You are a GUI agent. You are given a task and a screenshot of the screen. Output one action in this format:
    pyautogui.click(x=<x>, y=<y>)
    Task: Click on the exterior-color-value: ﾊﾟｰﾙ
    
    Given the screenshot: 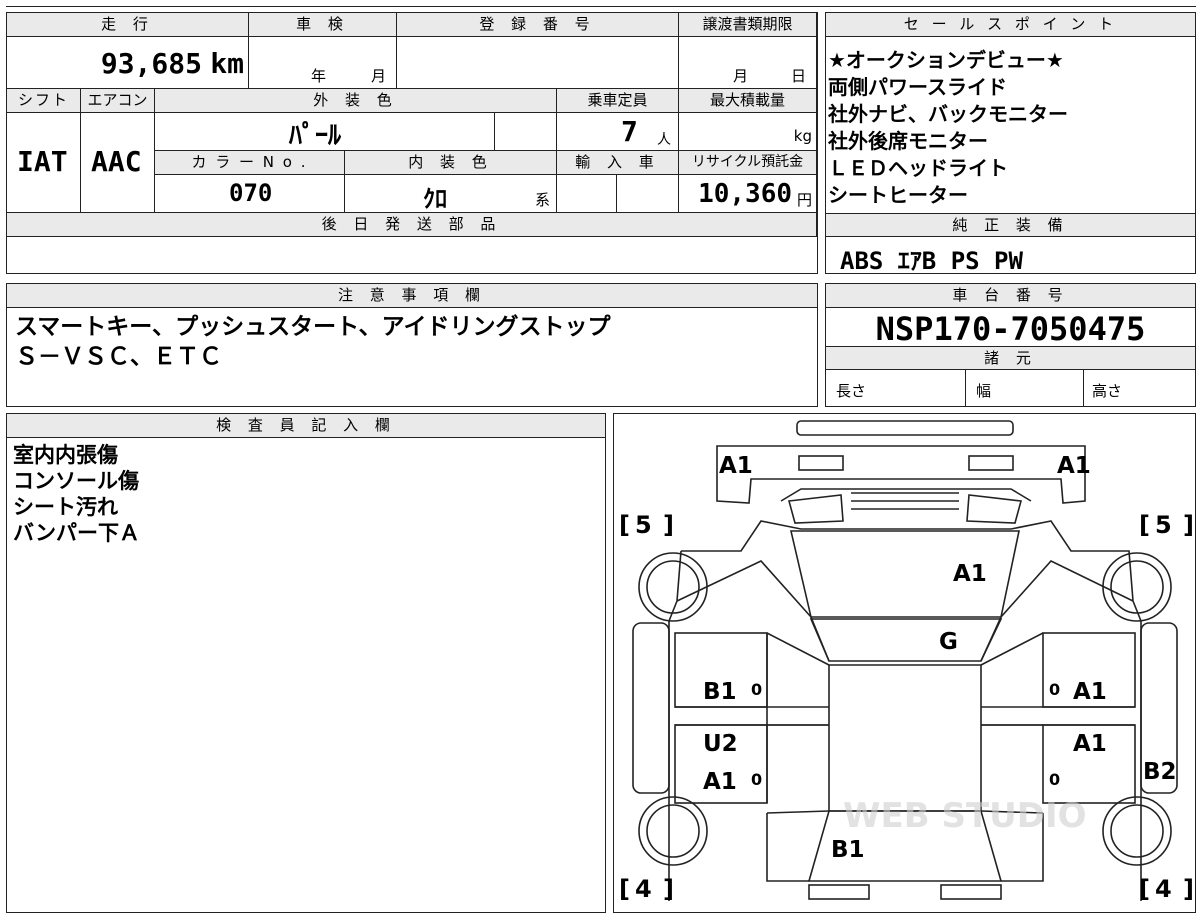 What is the action you would take?
    pyautogui.click(x=315, y=136)
    